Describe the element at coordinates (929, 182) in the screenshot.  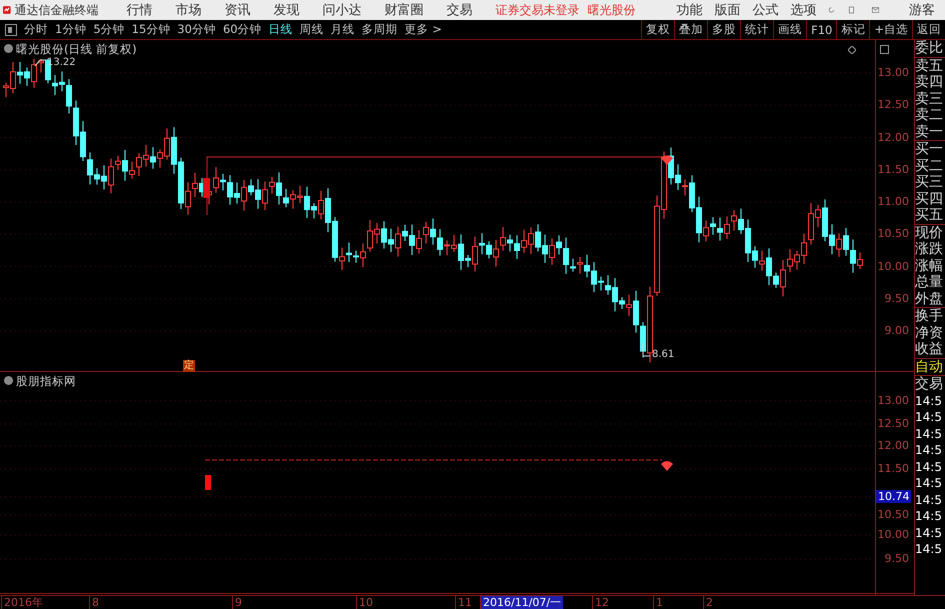
I see `quote-field-label: 买三` at that location.